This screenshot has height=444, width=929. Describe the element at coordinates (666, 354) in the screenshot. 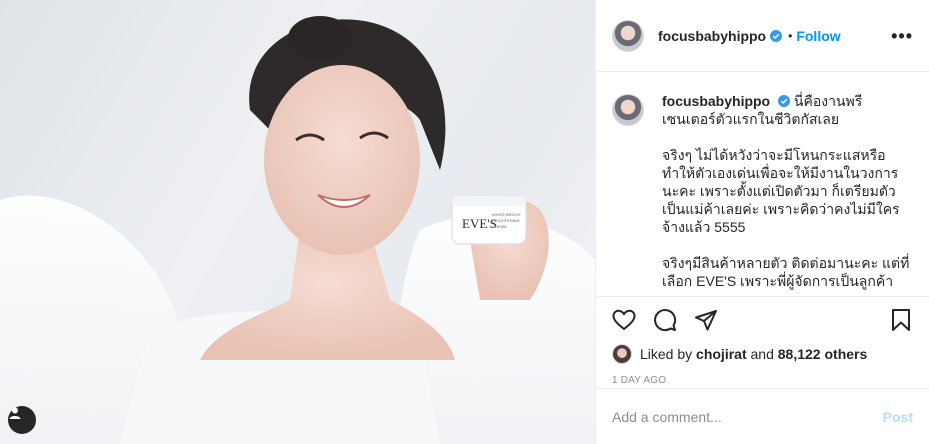

I see `likes-prefix: Liked by` at that location.